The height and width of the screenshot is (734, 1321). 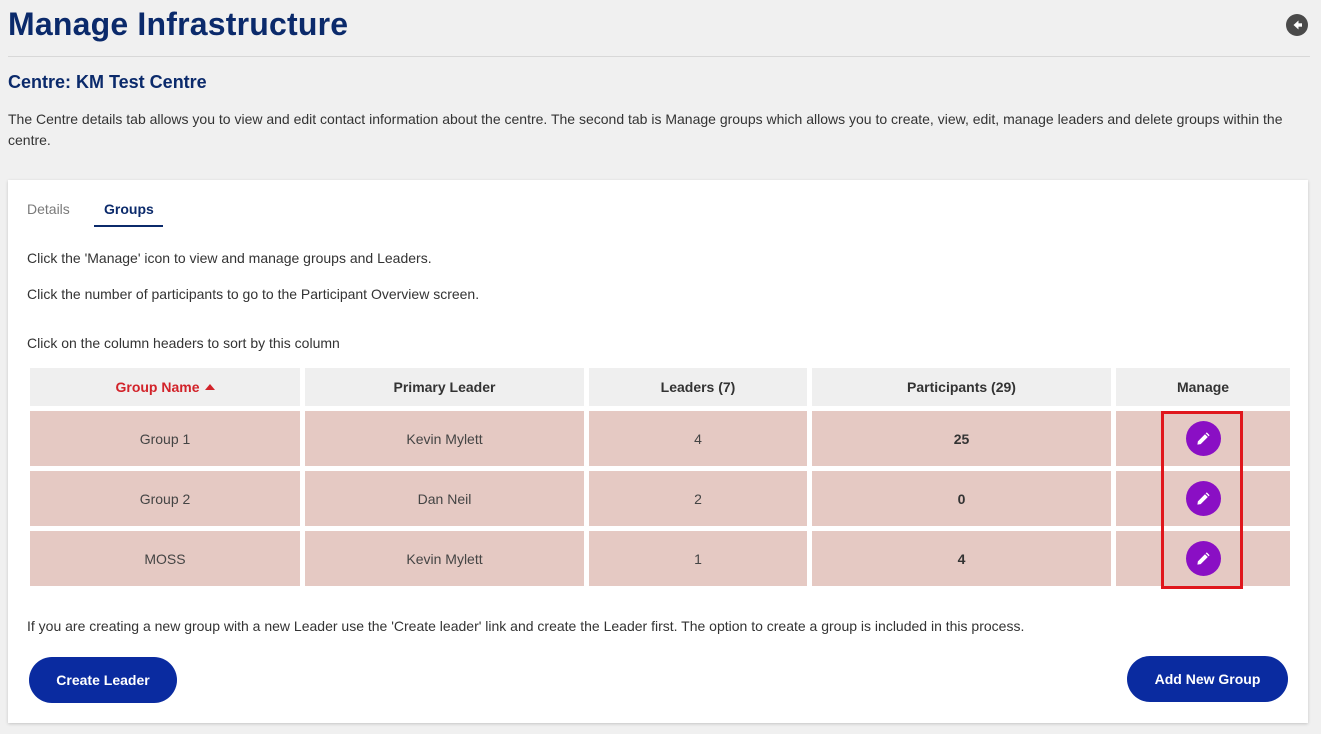 What do you see at coordinates (961, 558) in the screenshot?
I see `cell-participants-link: 4` at bounding box center [961, 558].